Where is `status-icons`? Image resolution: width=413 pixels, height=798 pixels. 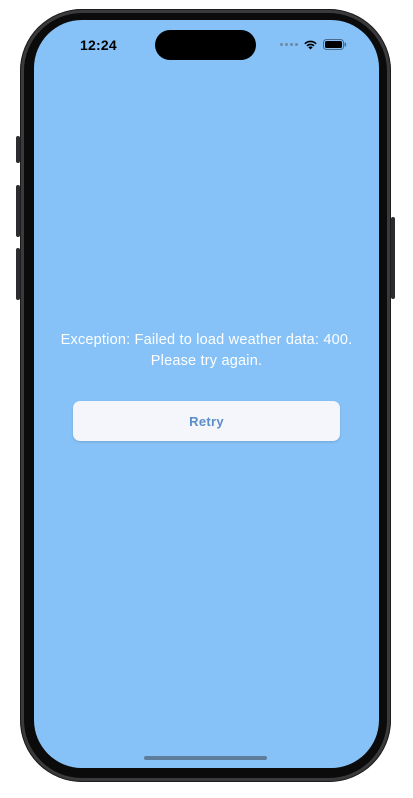
status-icons is located at coordinates (313, 44).